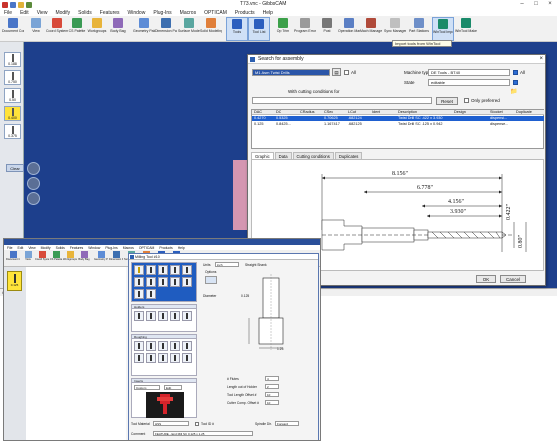 This screenshot has height=441, width=557. I want to click on palette-tool-4-selected: 0.400, so click(12, 113).